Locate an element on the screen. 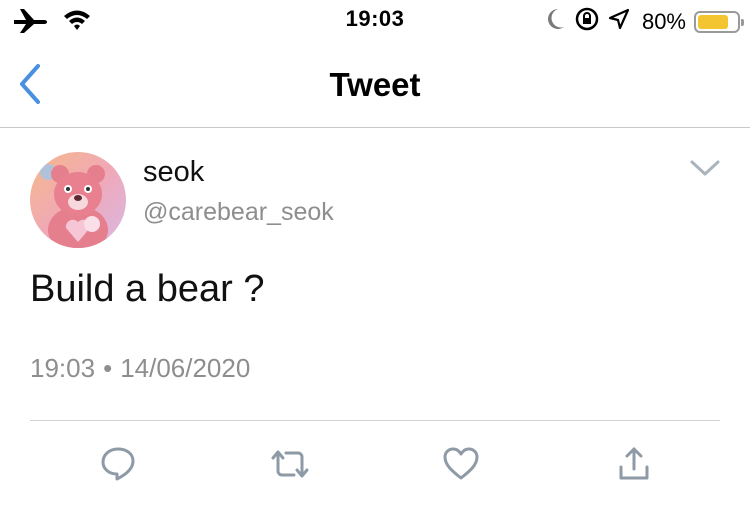 The image size is (750, 508). tweet-timestamp: 19:03 • 14/06/2020 is located at coordinates (140, 368).